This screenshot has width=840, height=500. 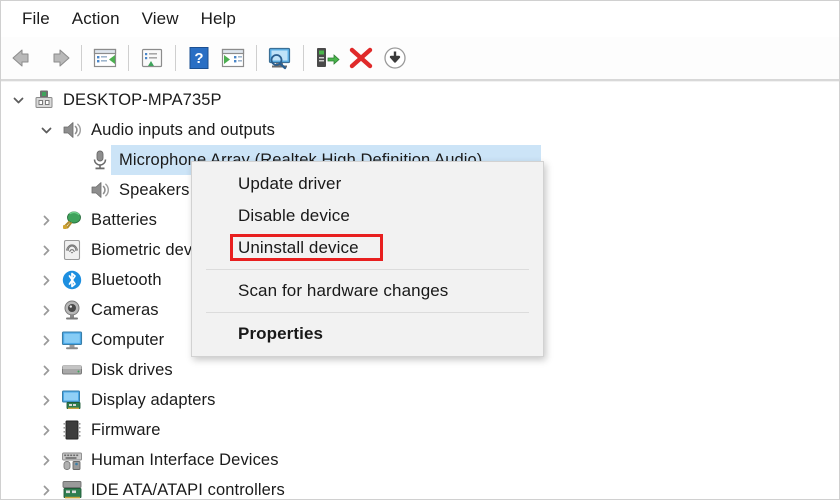 What do you see at coordinates (44, 100) in the screenshot?
I see `computer-root-icon` at bounding box center [44, 100].